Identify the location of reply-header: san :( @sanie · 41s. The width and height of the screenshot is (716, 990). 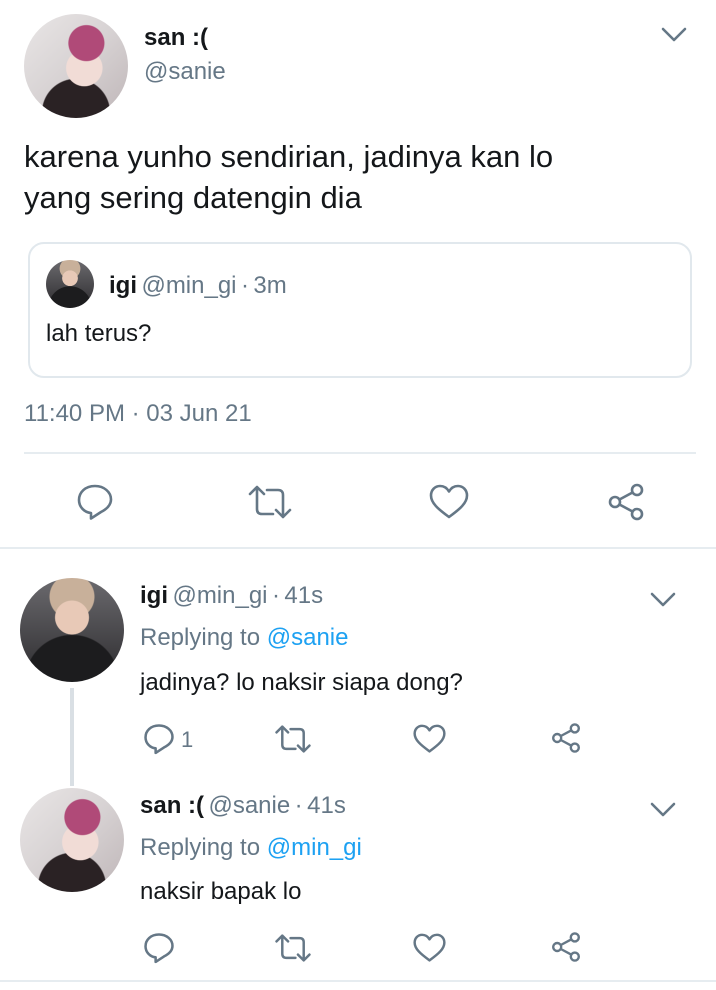
(243, 806).